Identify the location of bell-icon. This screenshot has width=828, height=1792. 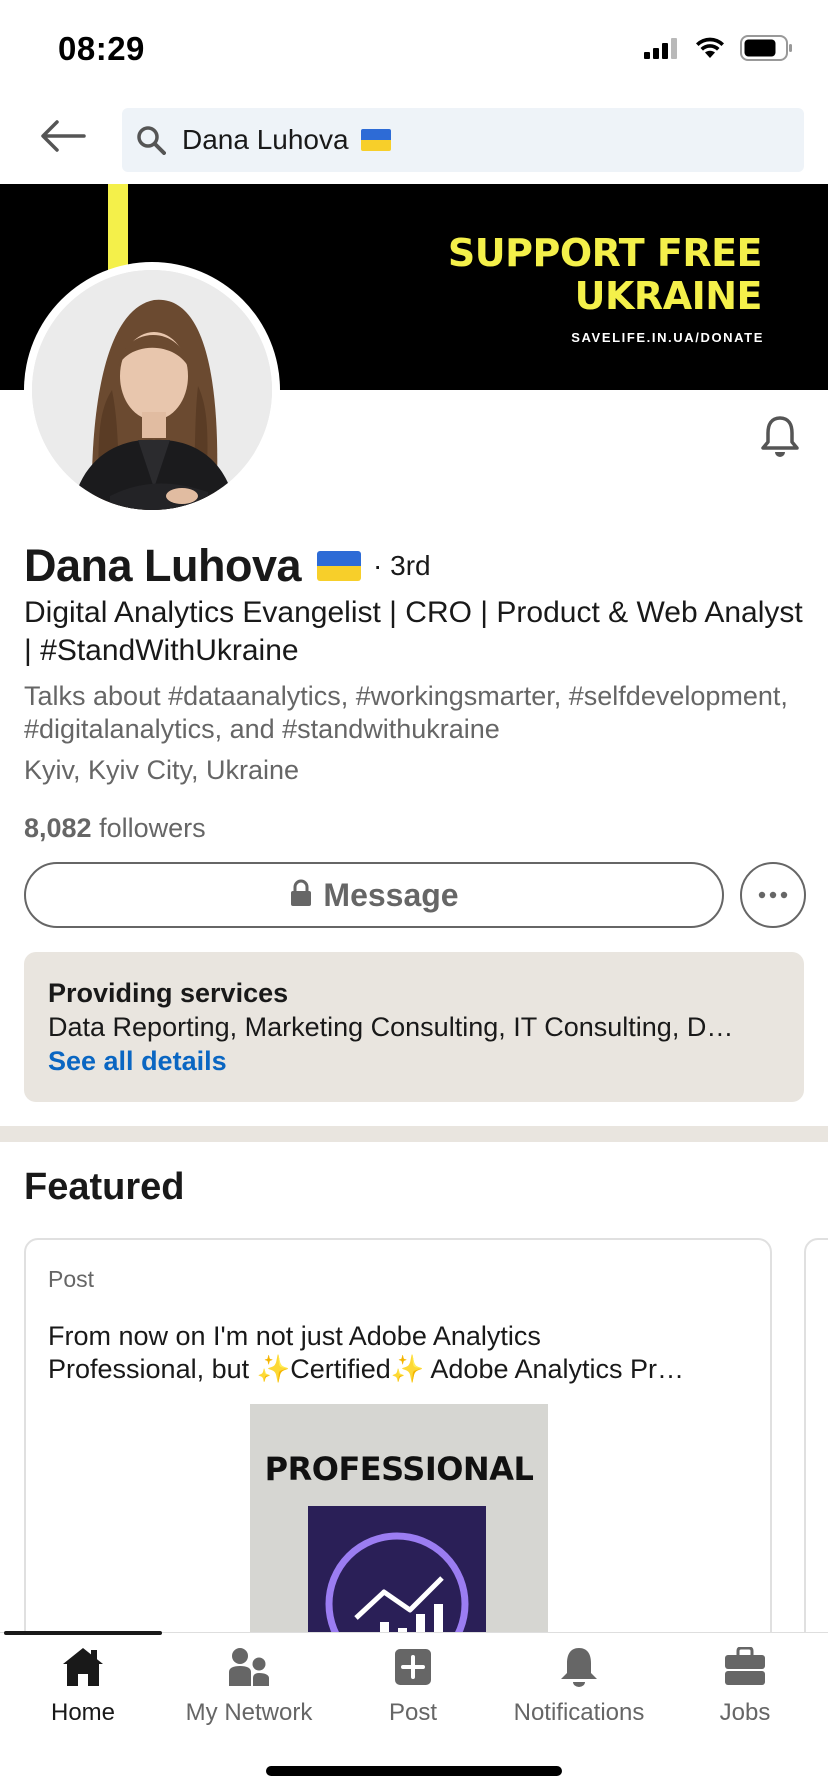
(780, 438).